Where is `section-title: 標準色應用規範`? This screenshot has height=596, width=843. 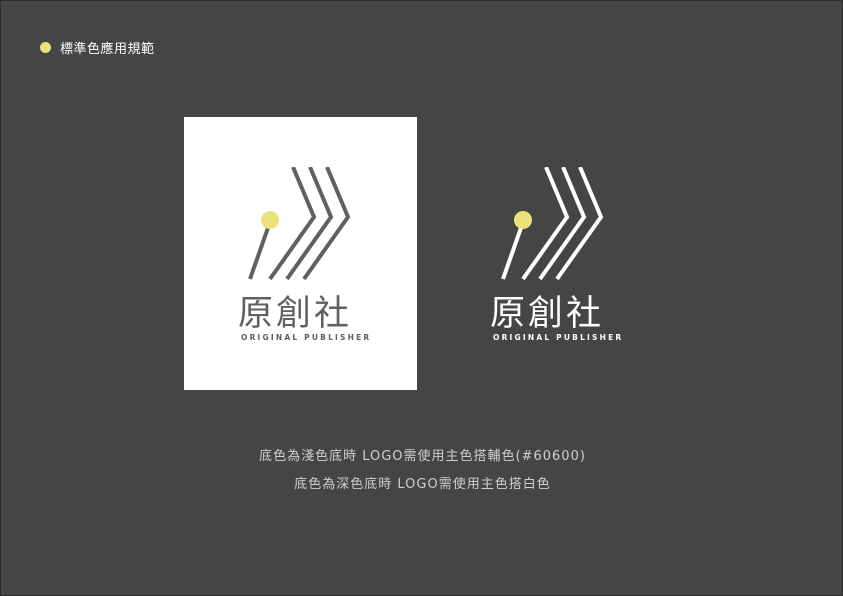 section-title: 標準色應用規範 is located at coordinates (107, 49).